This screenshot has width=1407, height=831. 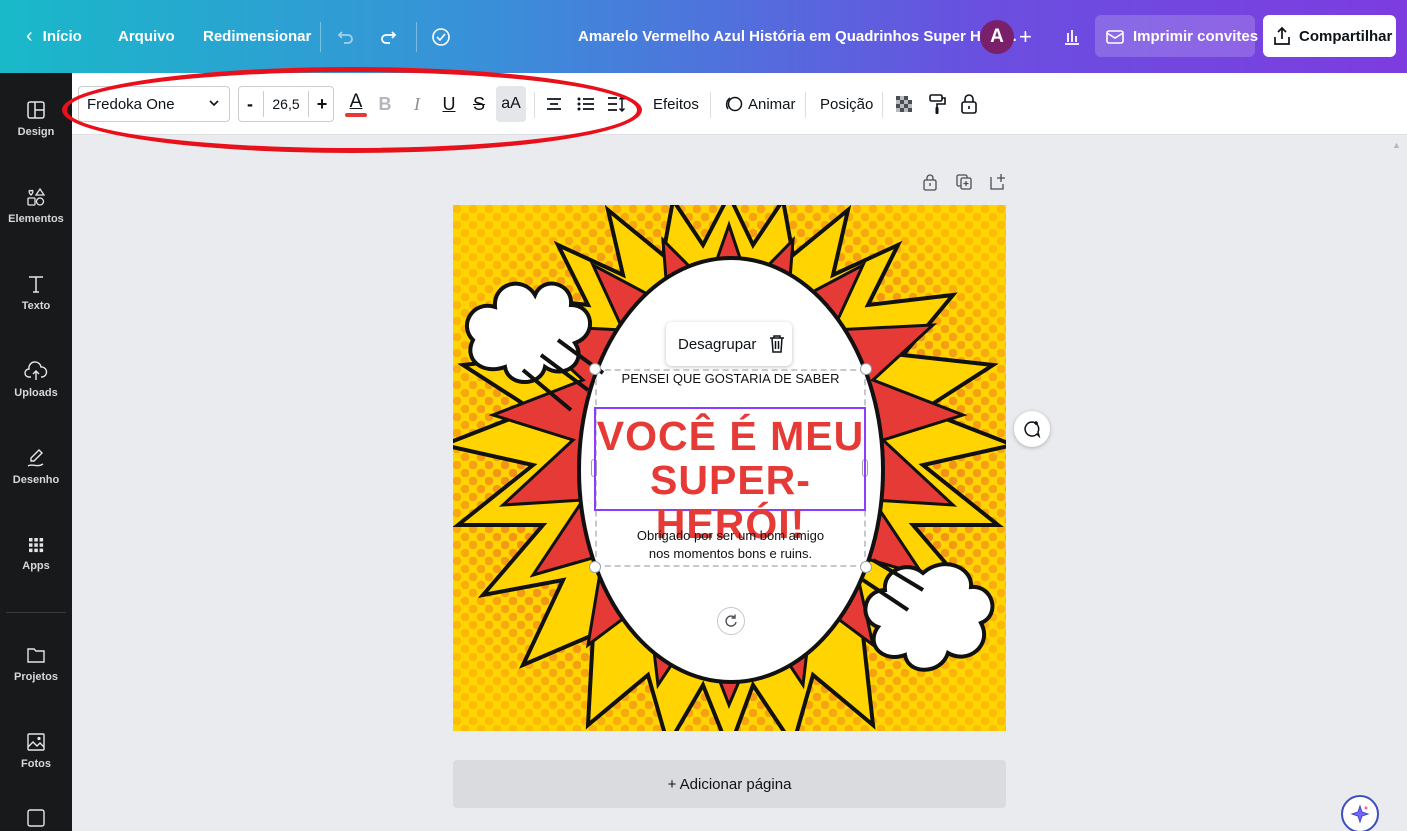 I want to click on lock-icon, so click(x=969, y=104).